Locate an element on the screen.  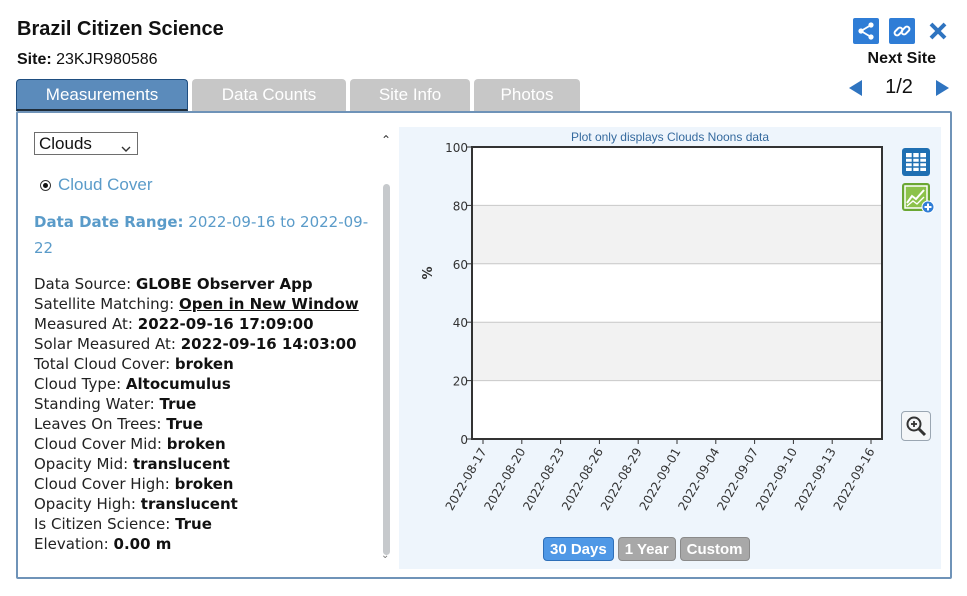
detail-row: Data Source: GLOBE Observer App is located at coordinates (209, 284).